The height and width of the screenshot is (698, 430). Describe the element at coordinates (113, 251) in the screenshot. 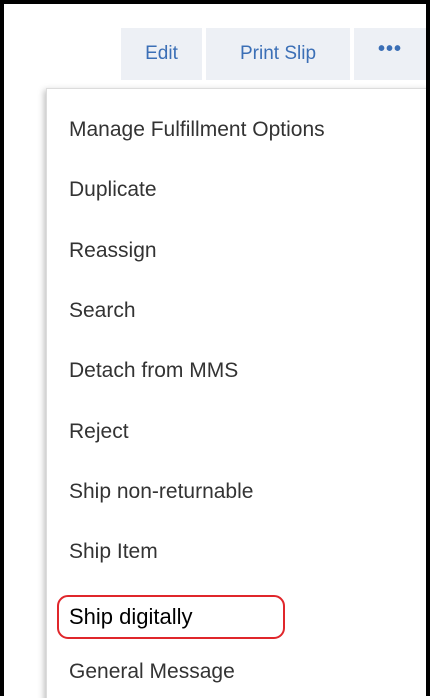

I see `menu-item-reassign: Reassign` at that location.